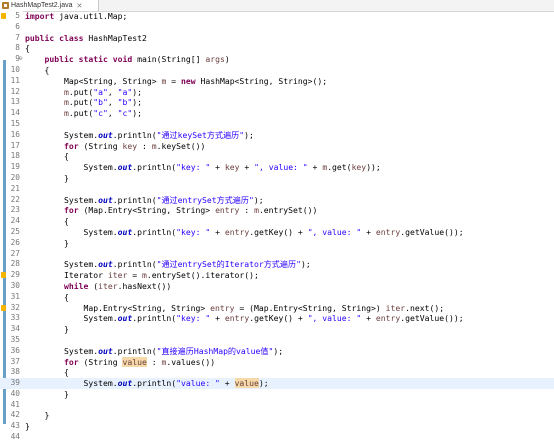 The height and width of the screenshot is (446, 554). I want to click on code-token: :, so click(247, 210).